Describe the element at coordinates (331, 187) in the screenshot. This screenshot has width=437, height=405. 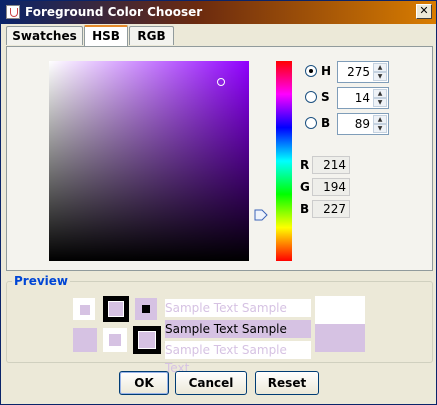
I see `green-value: 194` at that location.